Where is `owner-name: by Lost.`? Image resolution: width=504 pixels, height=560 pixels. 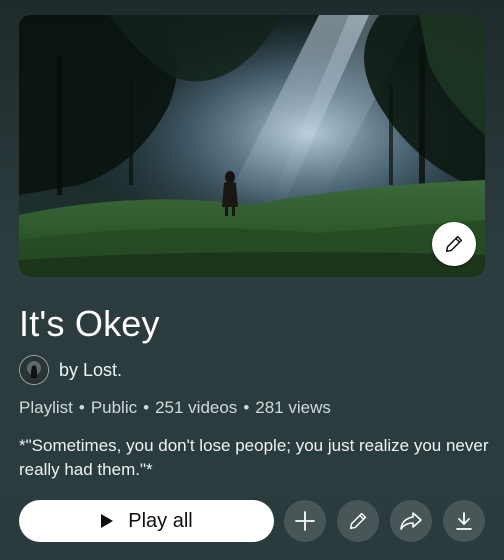 owner-name: by Lost. is located at coordinates (90, 370).